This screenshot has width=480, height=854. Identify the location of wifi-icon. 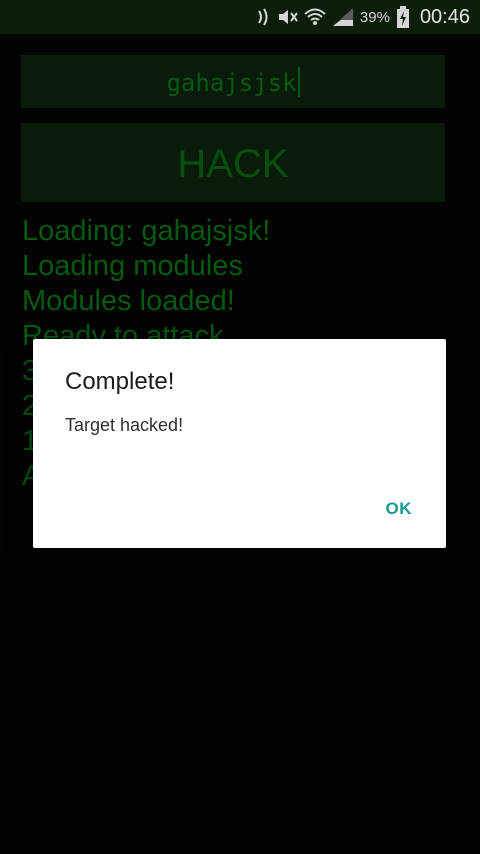
(315, 17).